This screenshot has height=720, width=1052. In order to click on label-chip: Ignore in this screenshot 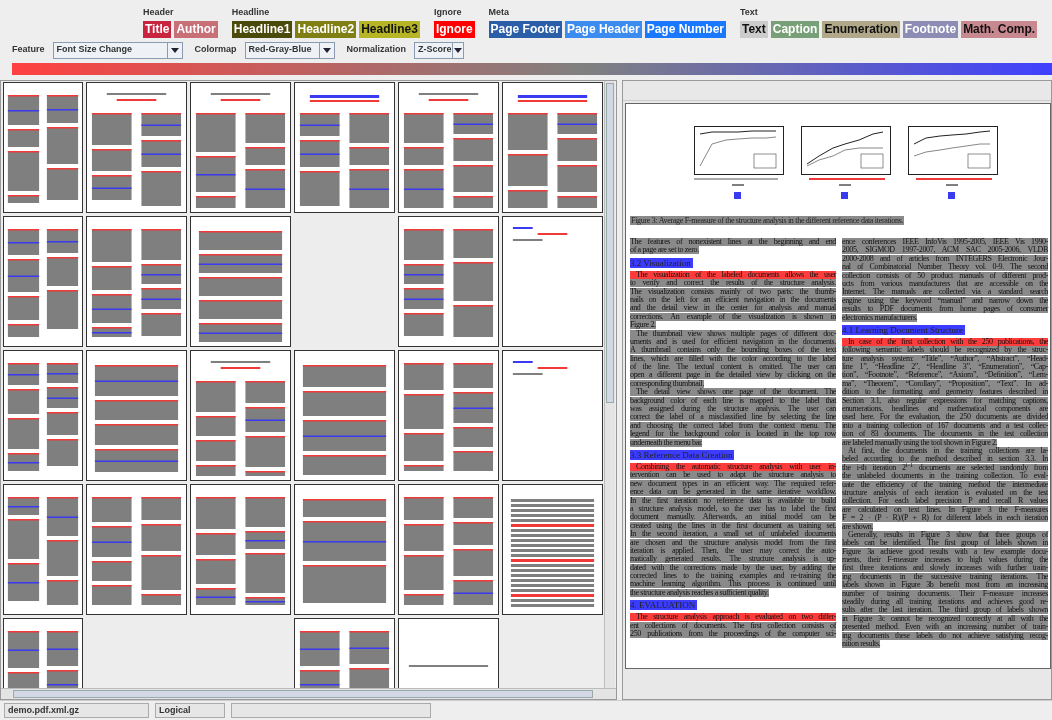, I will do `click(454, 29)`.